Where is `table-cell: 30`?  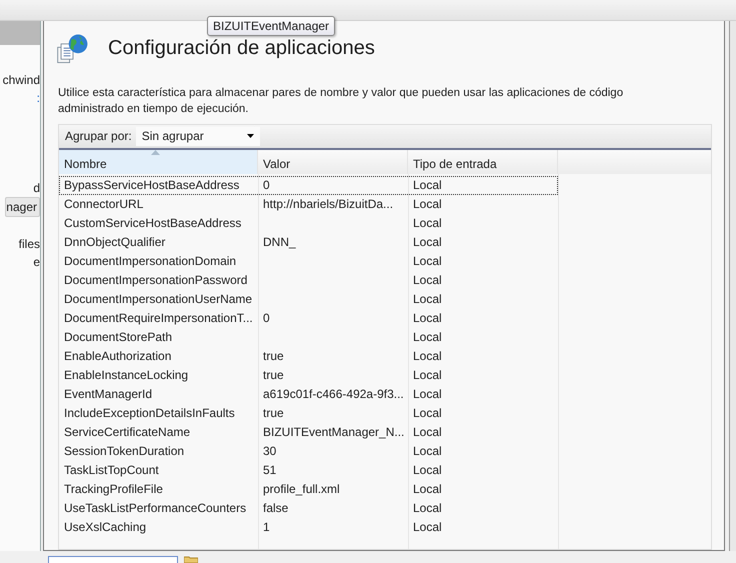
table-cell: 30 is located at coordinates (269, 451).